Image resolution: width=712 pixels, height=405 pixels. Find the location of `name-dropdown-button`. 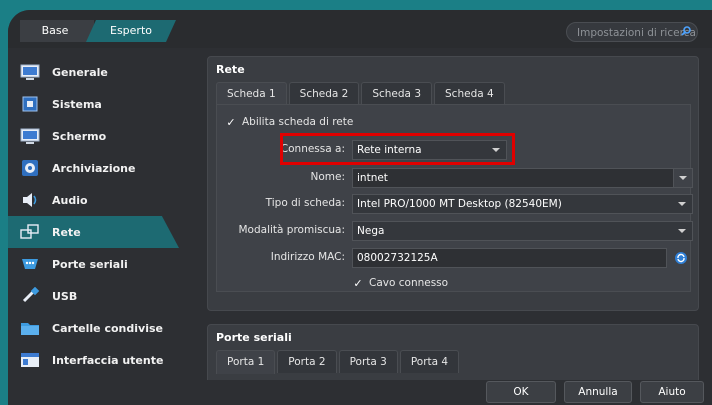

name-dropdown-button is located at coordinates (682, 178).